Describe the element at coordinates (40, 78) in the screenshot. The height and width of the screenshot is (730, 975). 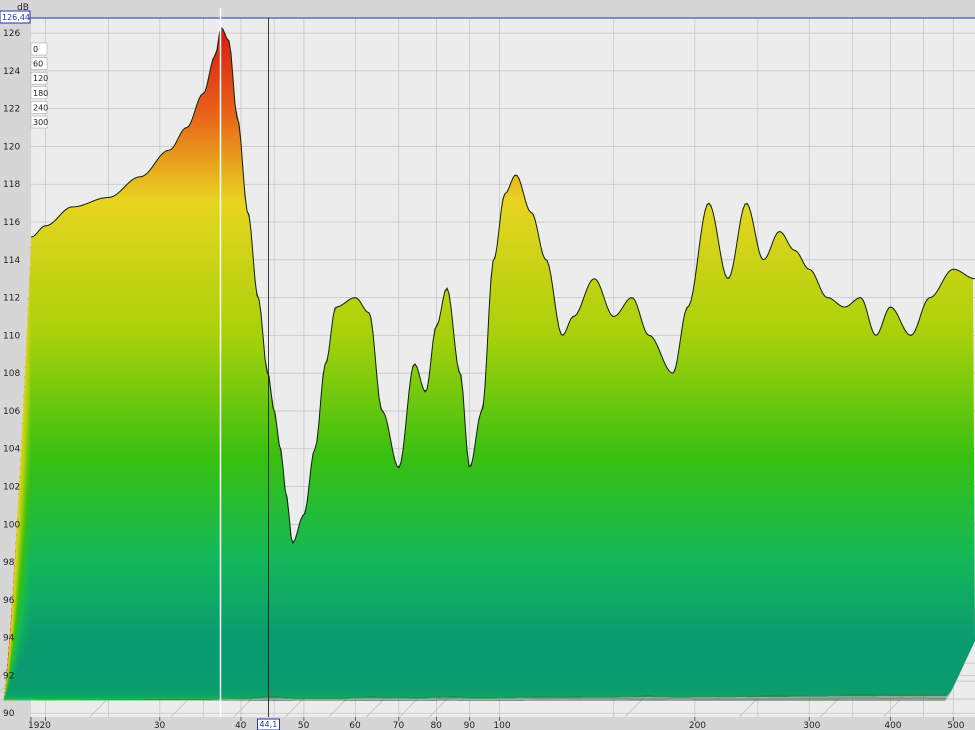
I see `time-label: 120` at that location.